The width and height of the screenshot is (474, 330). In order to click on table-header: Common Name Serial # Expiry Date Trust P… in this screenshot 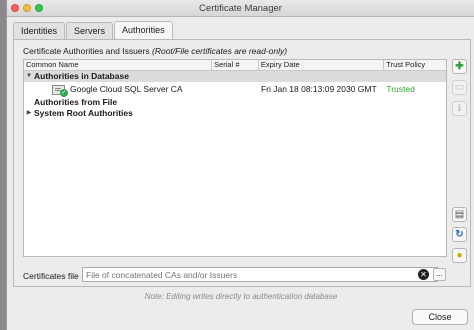, I will do `click(235, 65)`.